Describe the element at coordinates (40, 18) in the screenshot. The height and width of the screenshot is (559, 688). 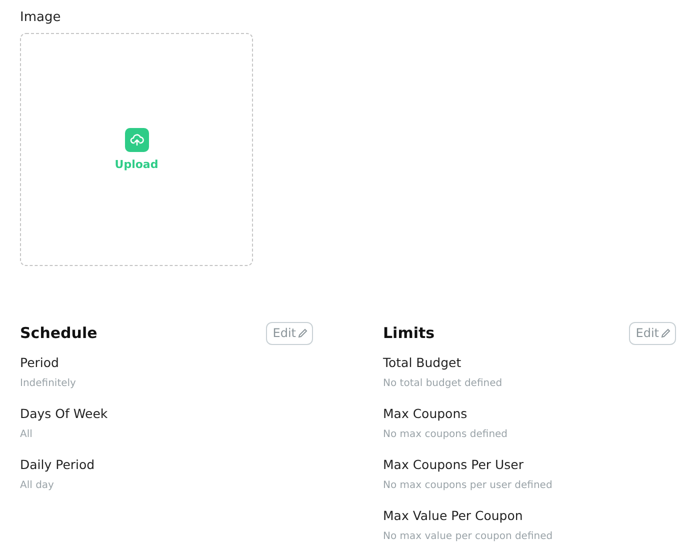
I see `image-label: Image` at that location.